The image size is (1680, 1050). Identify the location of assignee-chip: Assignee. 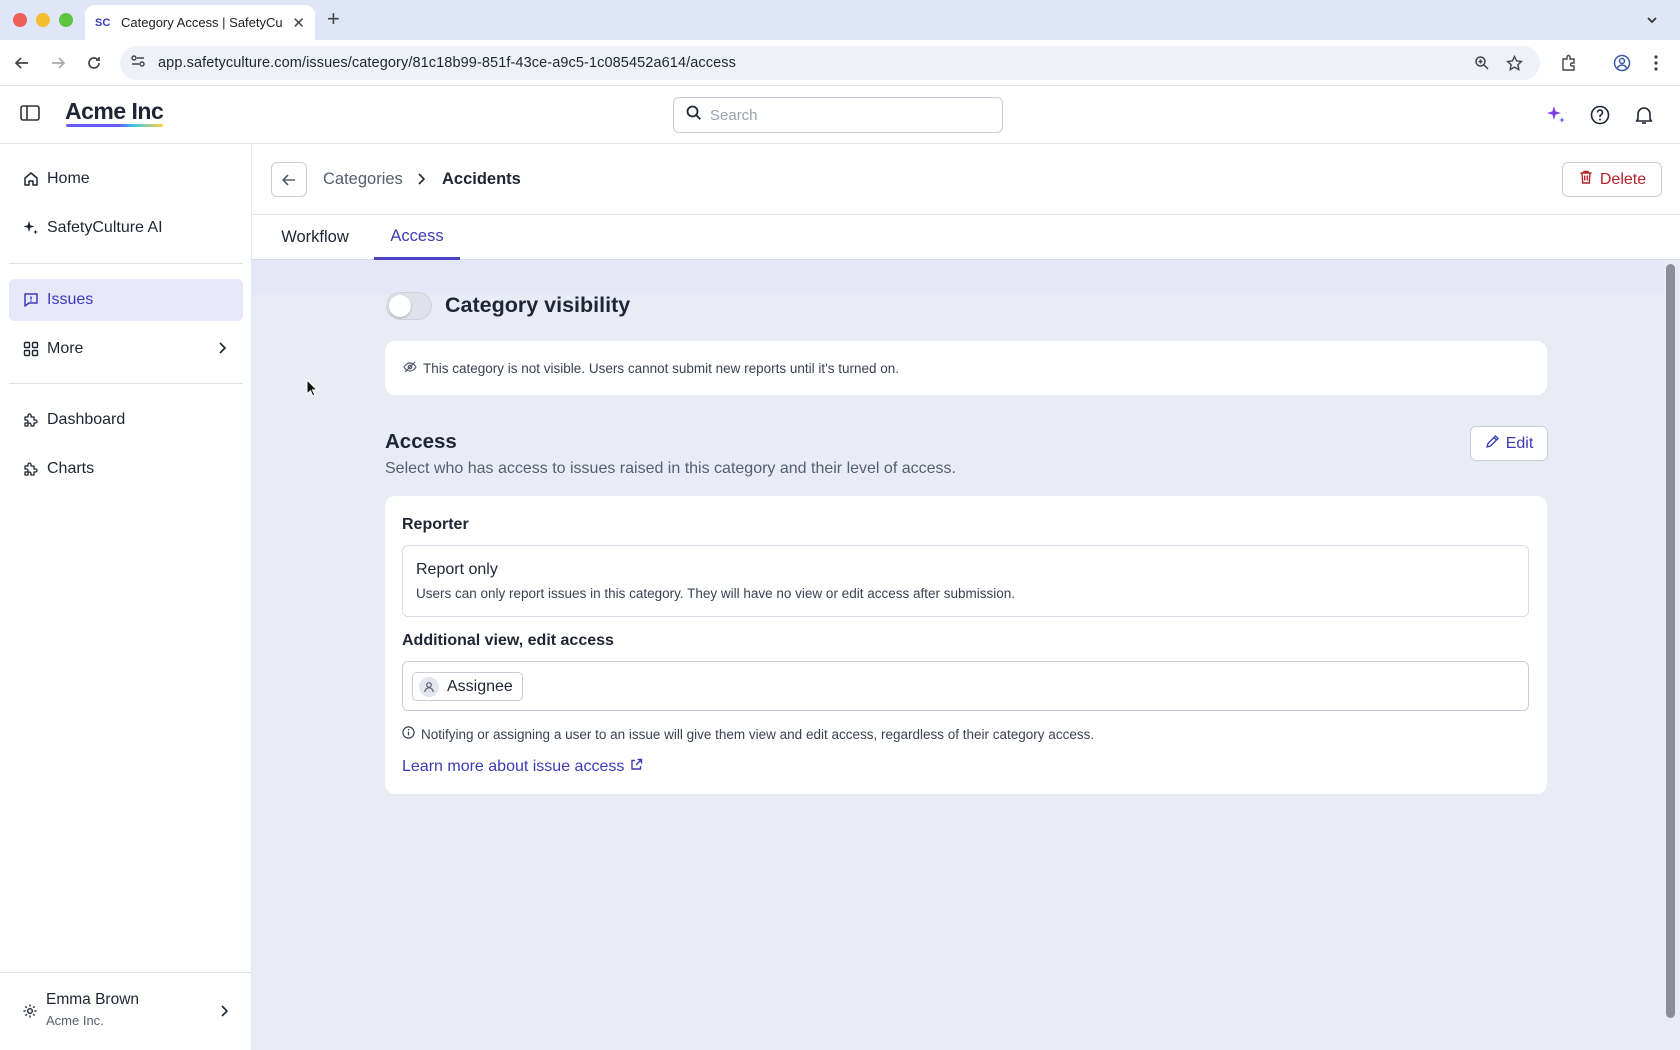
(467, 686).